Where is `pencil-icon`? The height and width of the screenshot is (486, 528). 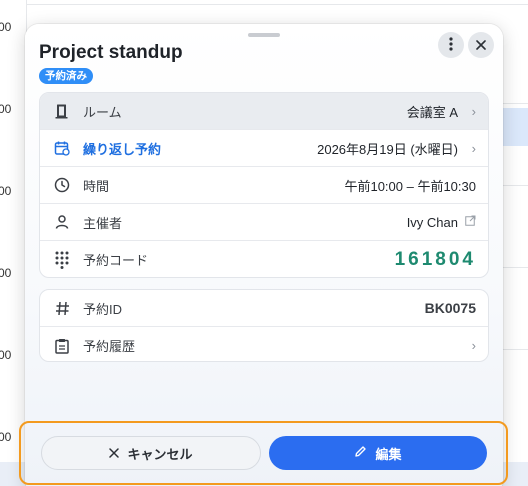 pencil-icon is located at coordinates (360, 453).